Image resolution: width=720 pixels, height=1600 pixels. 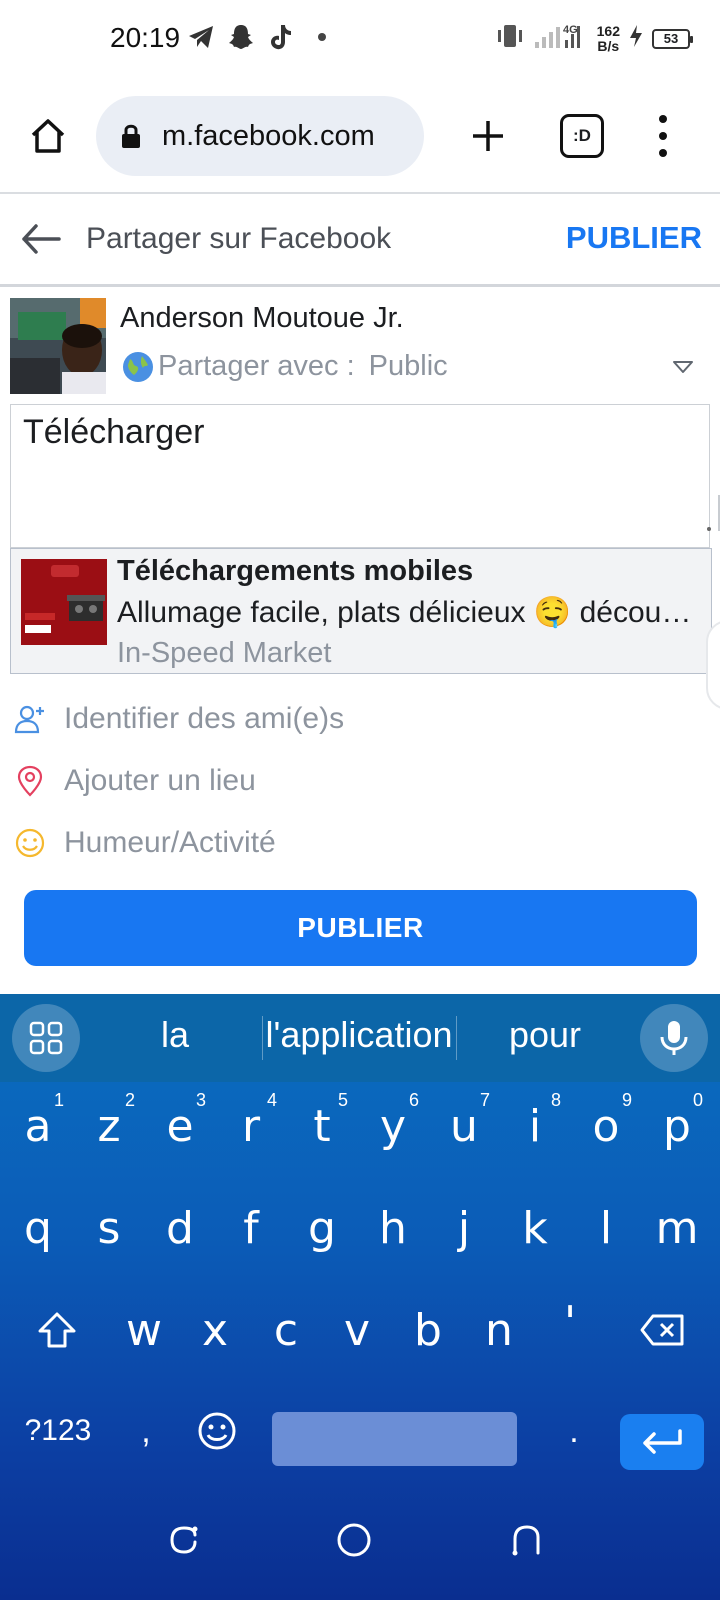 I want to click on key: v, so click(x=357, y=1330).